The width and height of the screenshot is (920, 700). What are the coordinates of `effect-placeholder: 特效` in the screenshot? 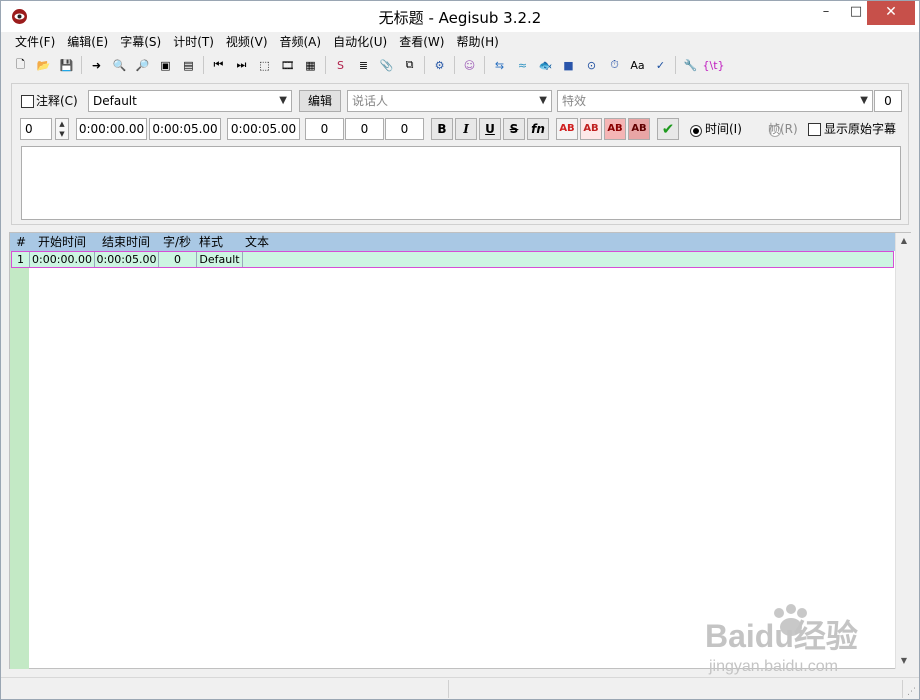 It's located at (574, 101).